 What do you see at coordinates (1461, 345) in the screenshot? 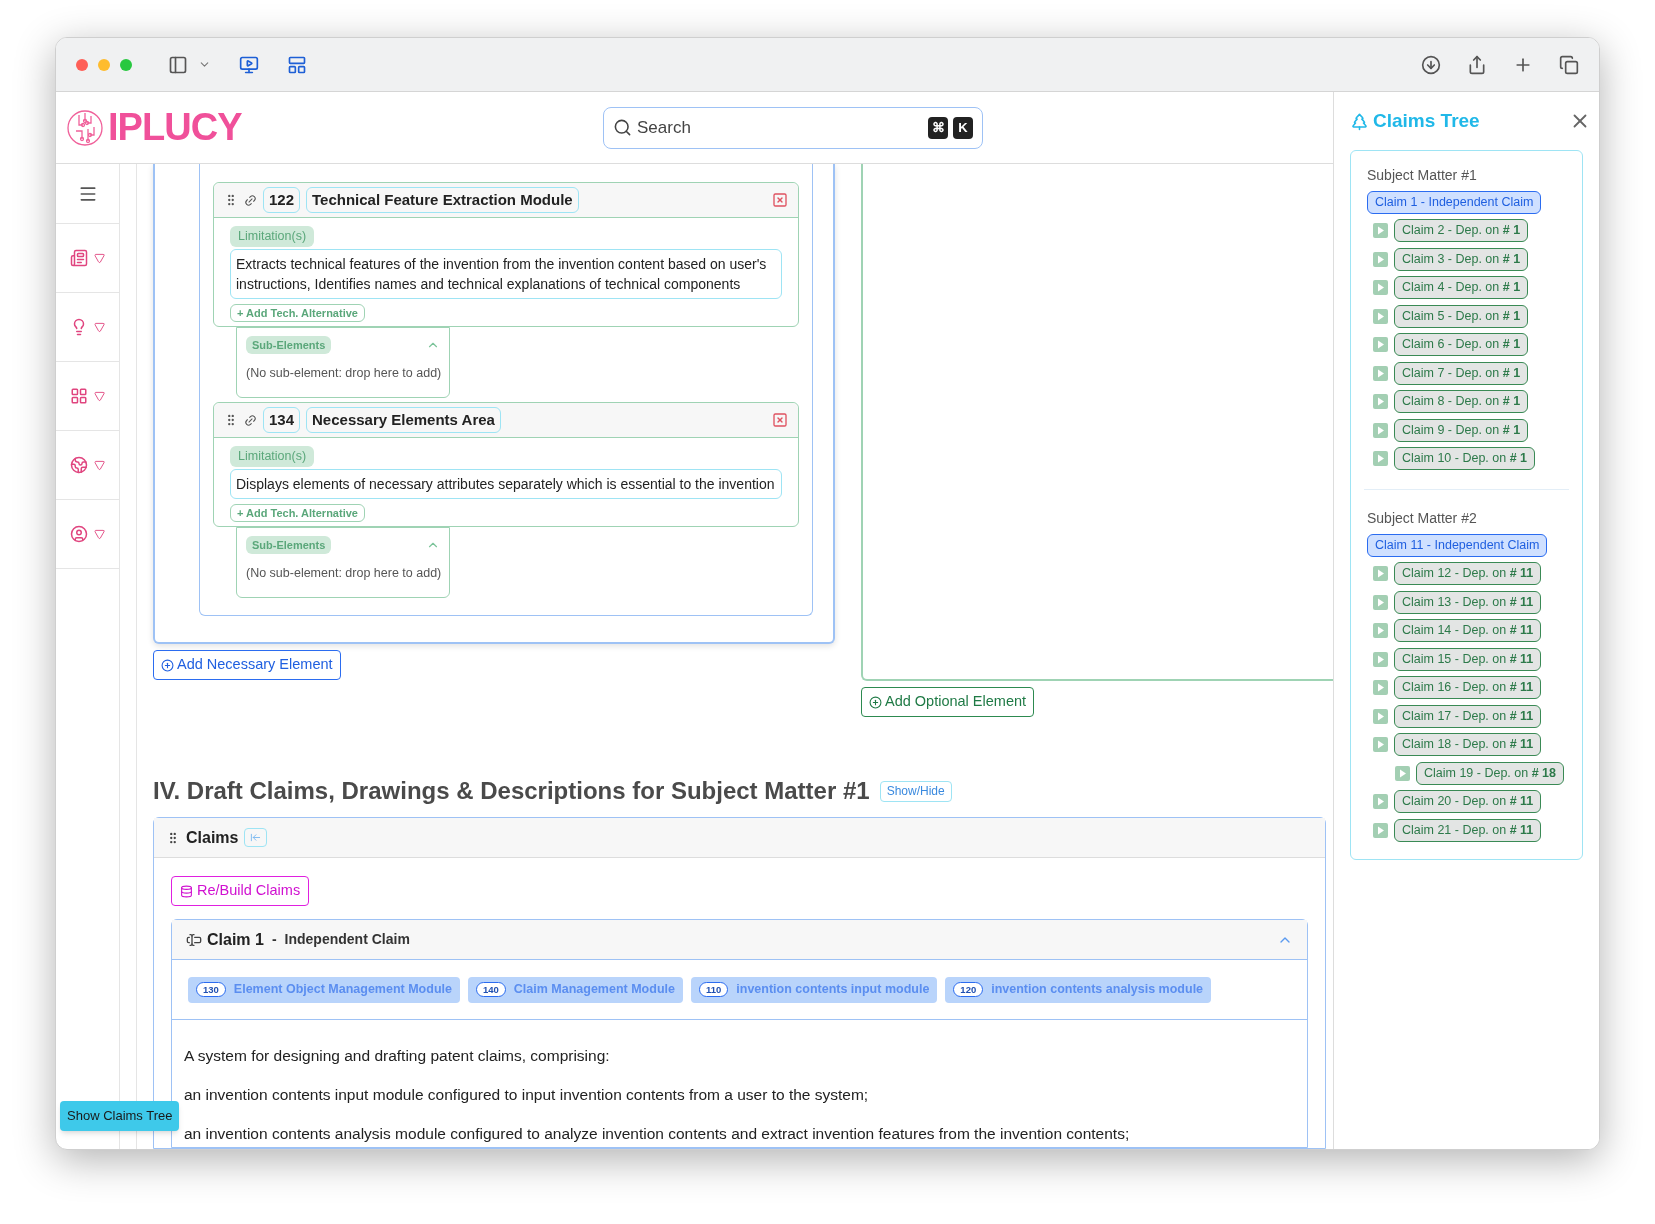
I see `claim-tag: Claim 6 - Dep. on # 1` at bounding box center [1461, 345].